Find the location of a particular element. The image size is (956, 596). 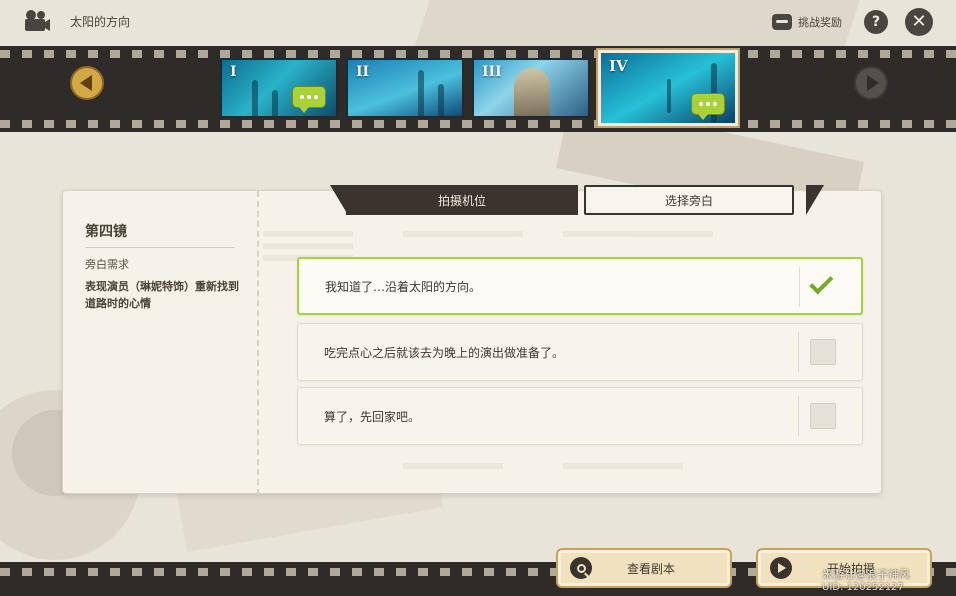

title-divider is located at coordinates (160, 247).